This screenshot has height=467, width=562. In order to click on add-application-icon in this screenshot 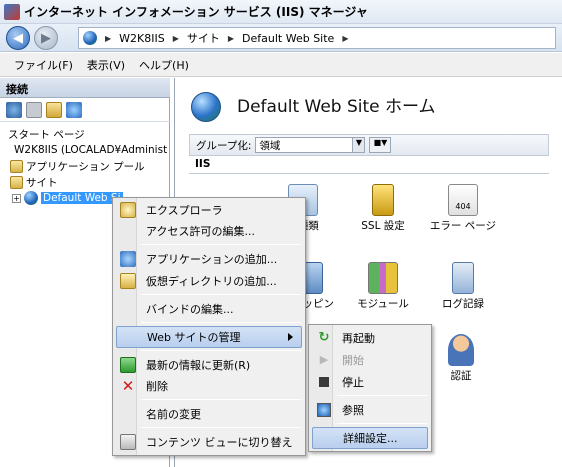, I will do `click(128, 259)`.